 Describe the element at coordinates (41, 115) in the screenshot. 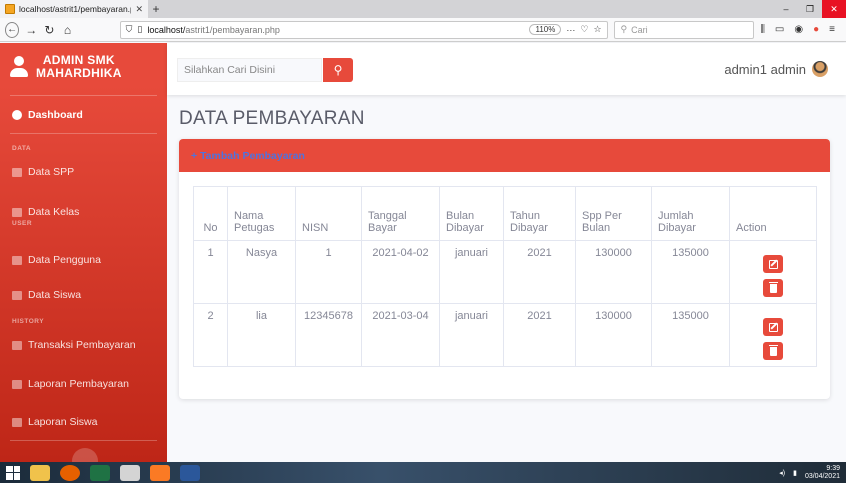

I see `sidebar-item-dashboard: Dashboard` at that location.